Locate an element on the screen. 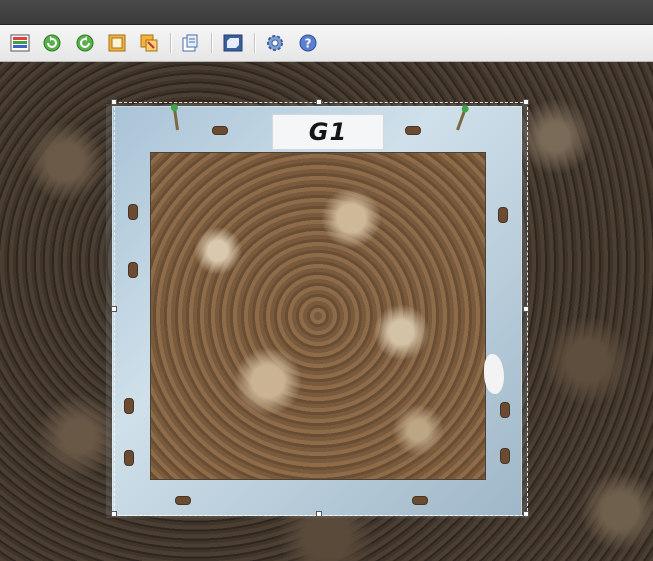  resize-icon is located at coordinates (149, 43).